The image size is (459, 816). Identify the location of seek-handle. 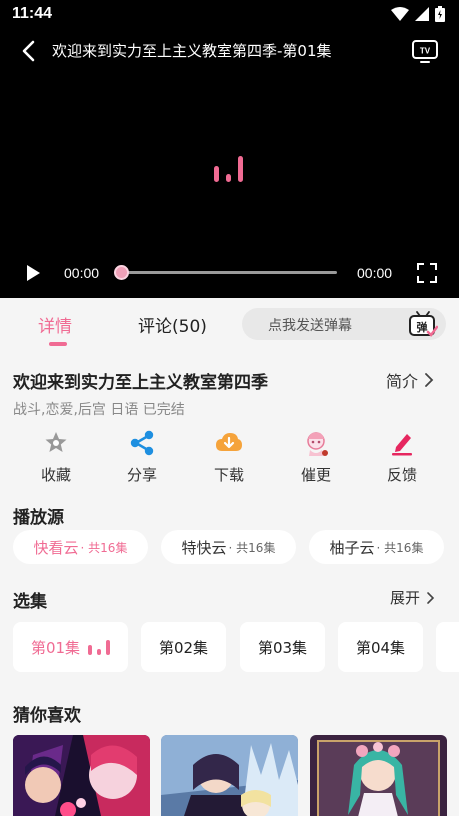
(121, 272).